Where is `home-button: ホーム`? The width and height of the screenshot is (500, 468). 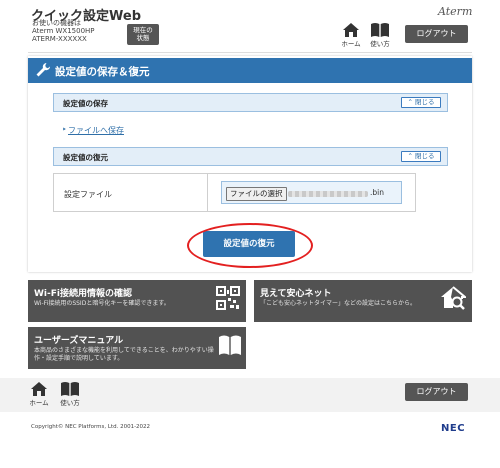 home-button: ホーム is located at coordinates (351, 37).